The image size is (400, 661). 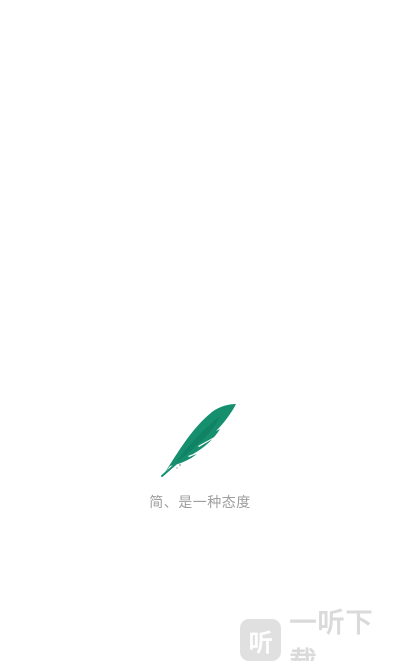 What do you see at coordinates (200, 503) in the screenshot?
I see `app-slogan: 简、是一种态度` at bounding box center [200, 503].